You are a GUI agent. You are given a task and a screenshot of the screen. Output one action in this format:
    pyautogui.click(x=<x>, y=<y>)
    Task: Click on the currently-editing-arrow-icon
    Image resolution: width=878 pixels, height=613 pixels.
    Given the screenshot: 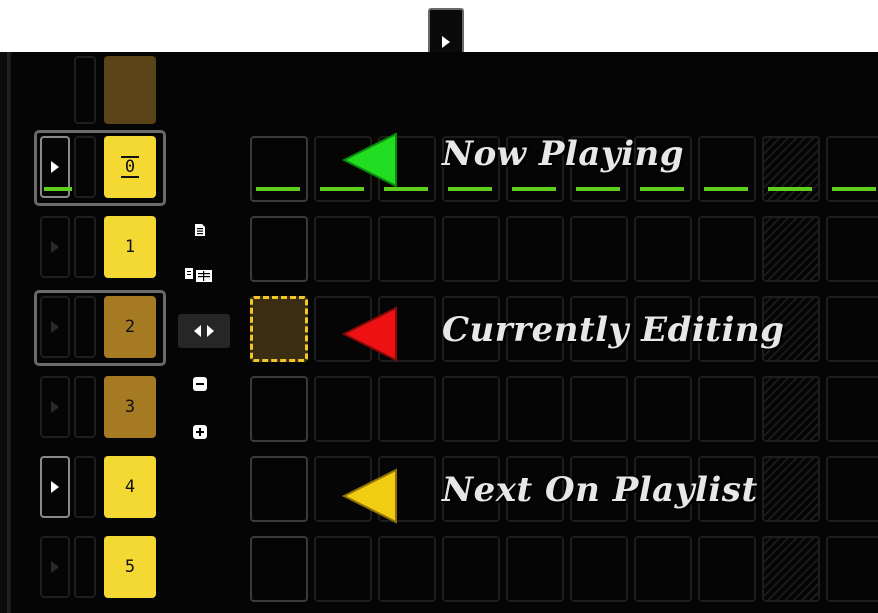 What is the action you would take?
    pyautogui.click(x=369, y=334)
    